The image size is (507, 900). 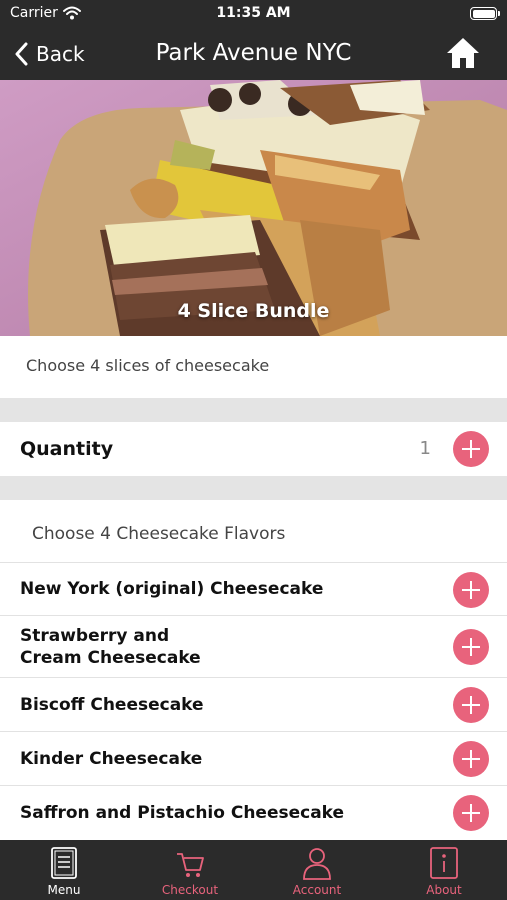 I want to click on flavors-section-header: Choose 4 Cheesecake Flavors, so click(x=253, y=531).